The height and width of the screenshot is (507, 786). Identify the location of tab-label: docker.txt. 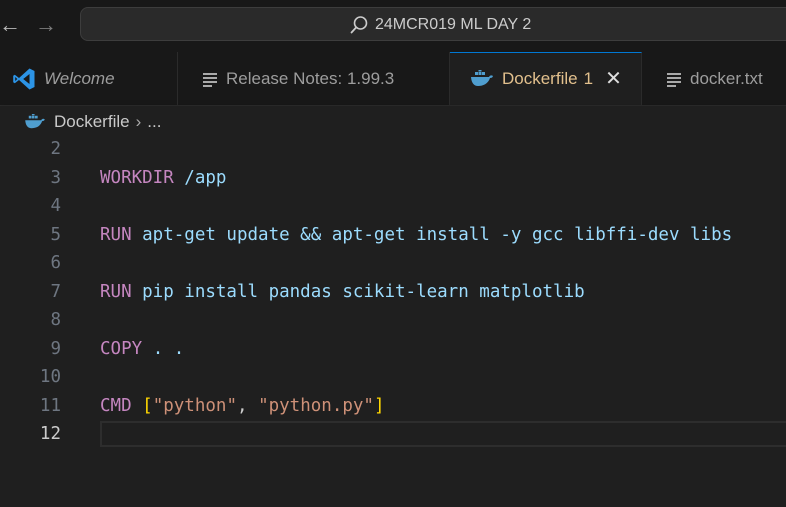
(726, 78).